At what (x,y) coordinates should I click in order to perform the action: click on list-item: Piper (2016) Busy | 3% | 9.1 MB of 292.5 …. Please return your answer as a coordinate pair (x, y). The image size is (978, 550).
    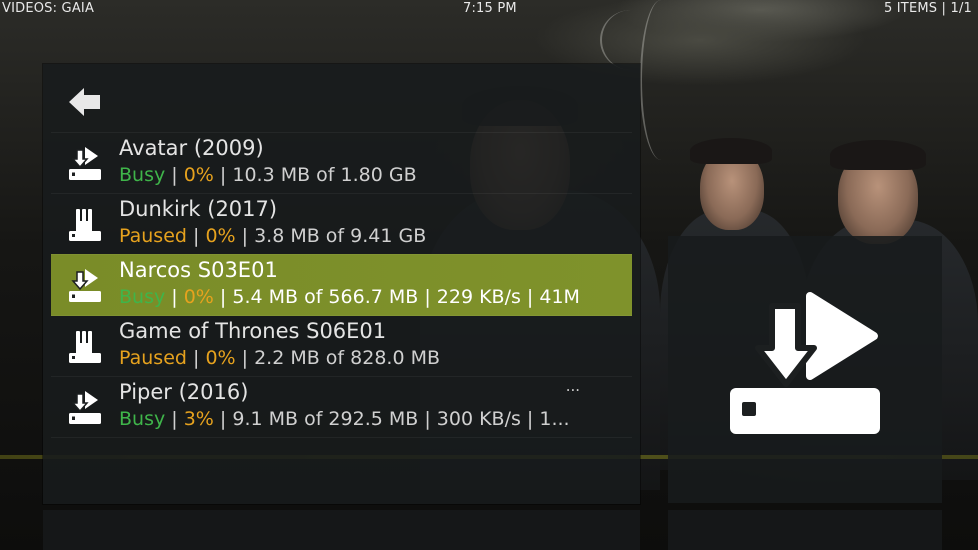
    Looking at the image, I should click on (341, 407).